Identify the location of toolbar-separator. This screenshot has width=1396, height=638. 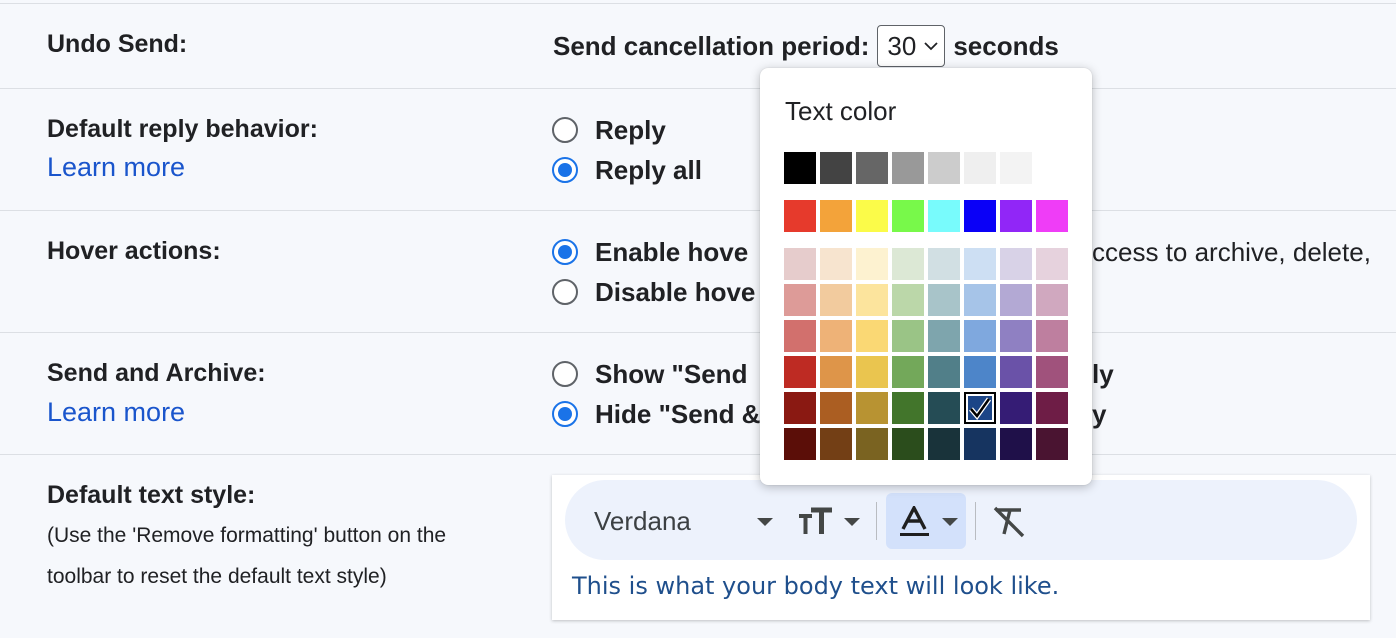
(975, 521).